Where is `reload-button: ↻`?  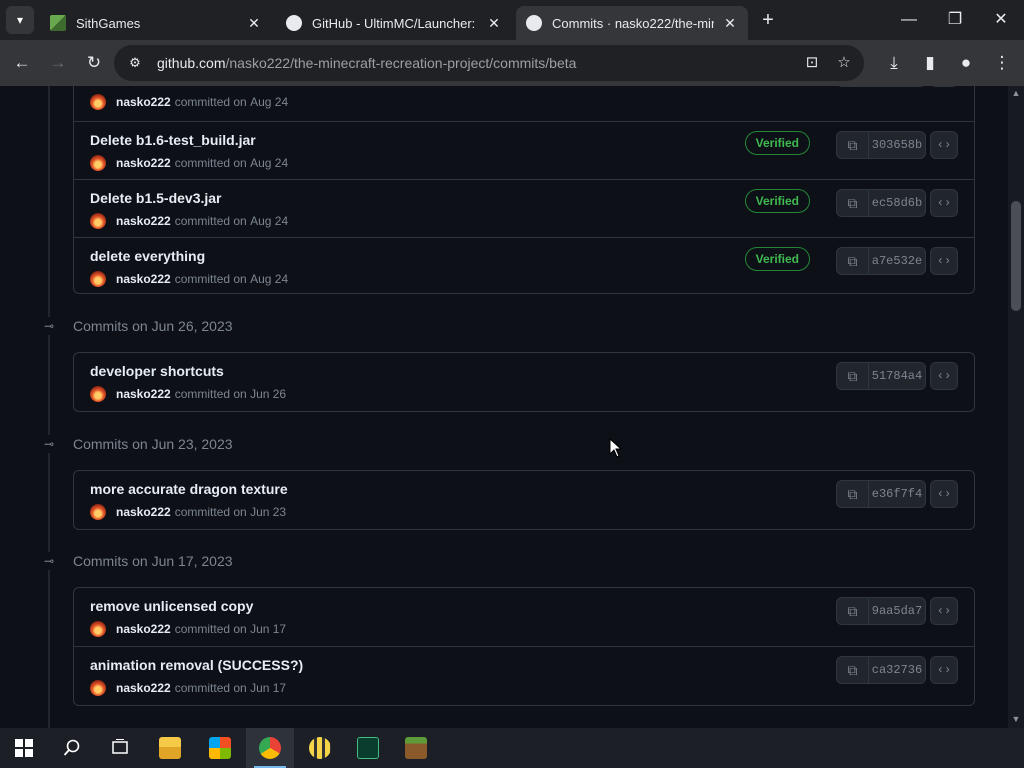
reload-button: ↻ is located at coordinates (94, 63).